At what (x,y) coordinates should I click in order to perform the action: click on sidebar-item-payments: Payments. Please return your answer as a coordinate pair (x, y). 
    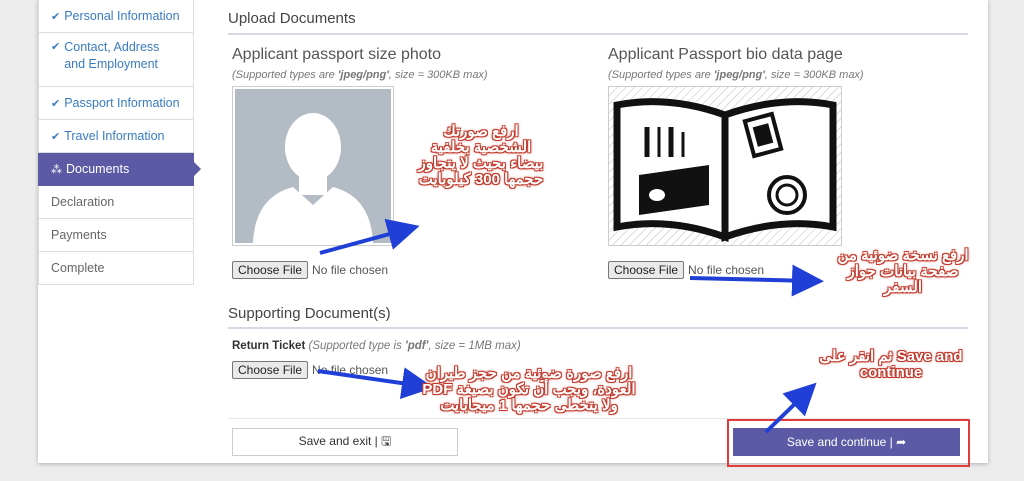
    Looking at the image, I should click on (116, 235).